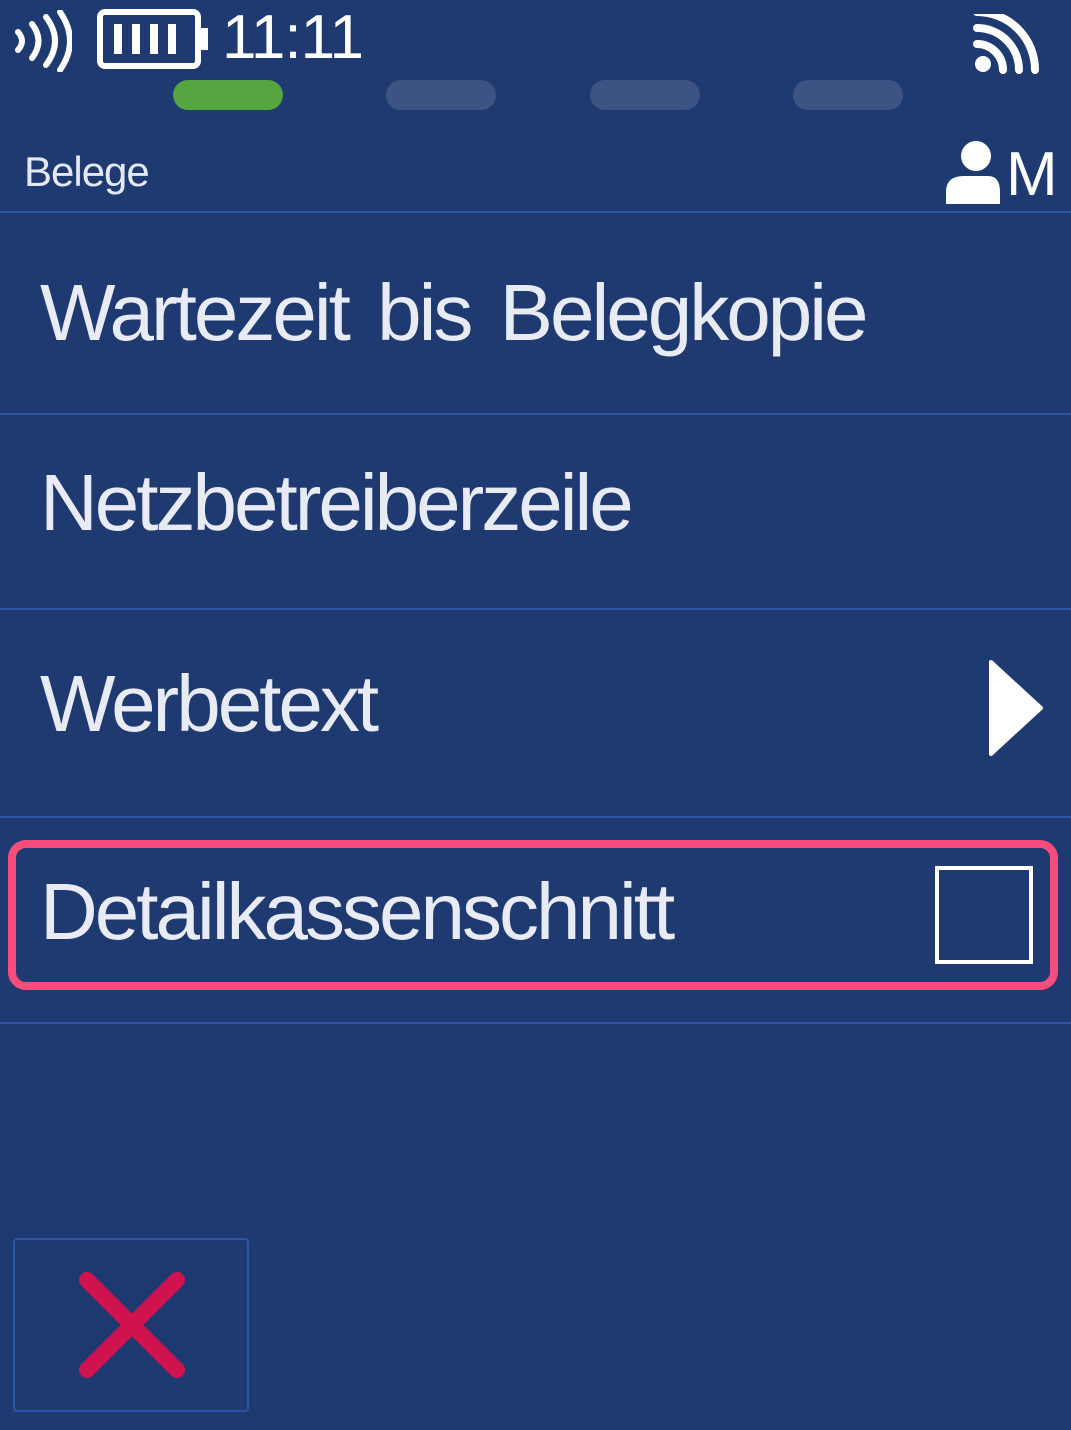 This screenshot has width=1071, height=1430. What do you see at coordinates (1006, 44) in the screenshot?
I see `wifi-signal-icon` at bounding box center [1006, 44].